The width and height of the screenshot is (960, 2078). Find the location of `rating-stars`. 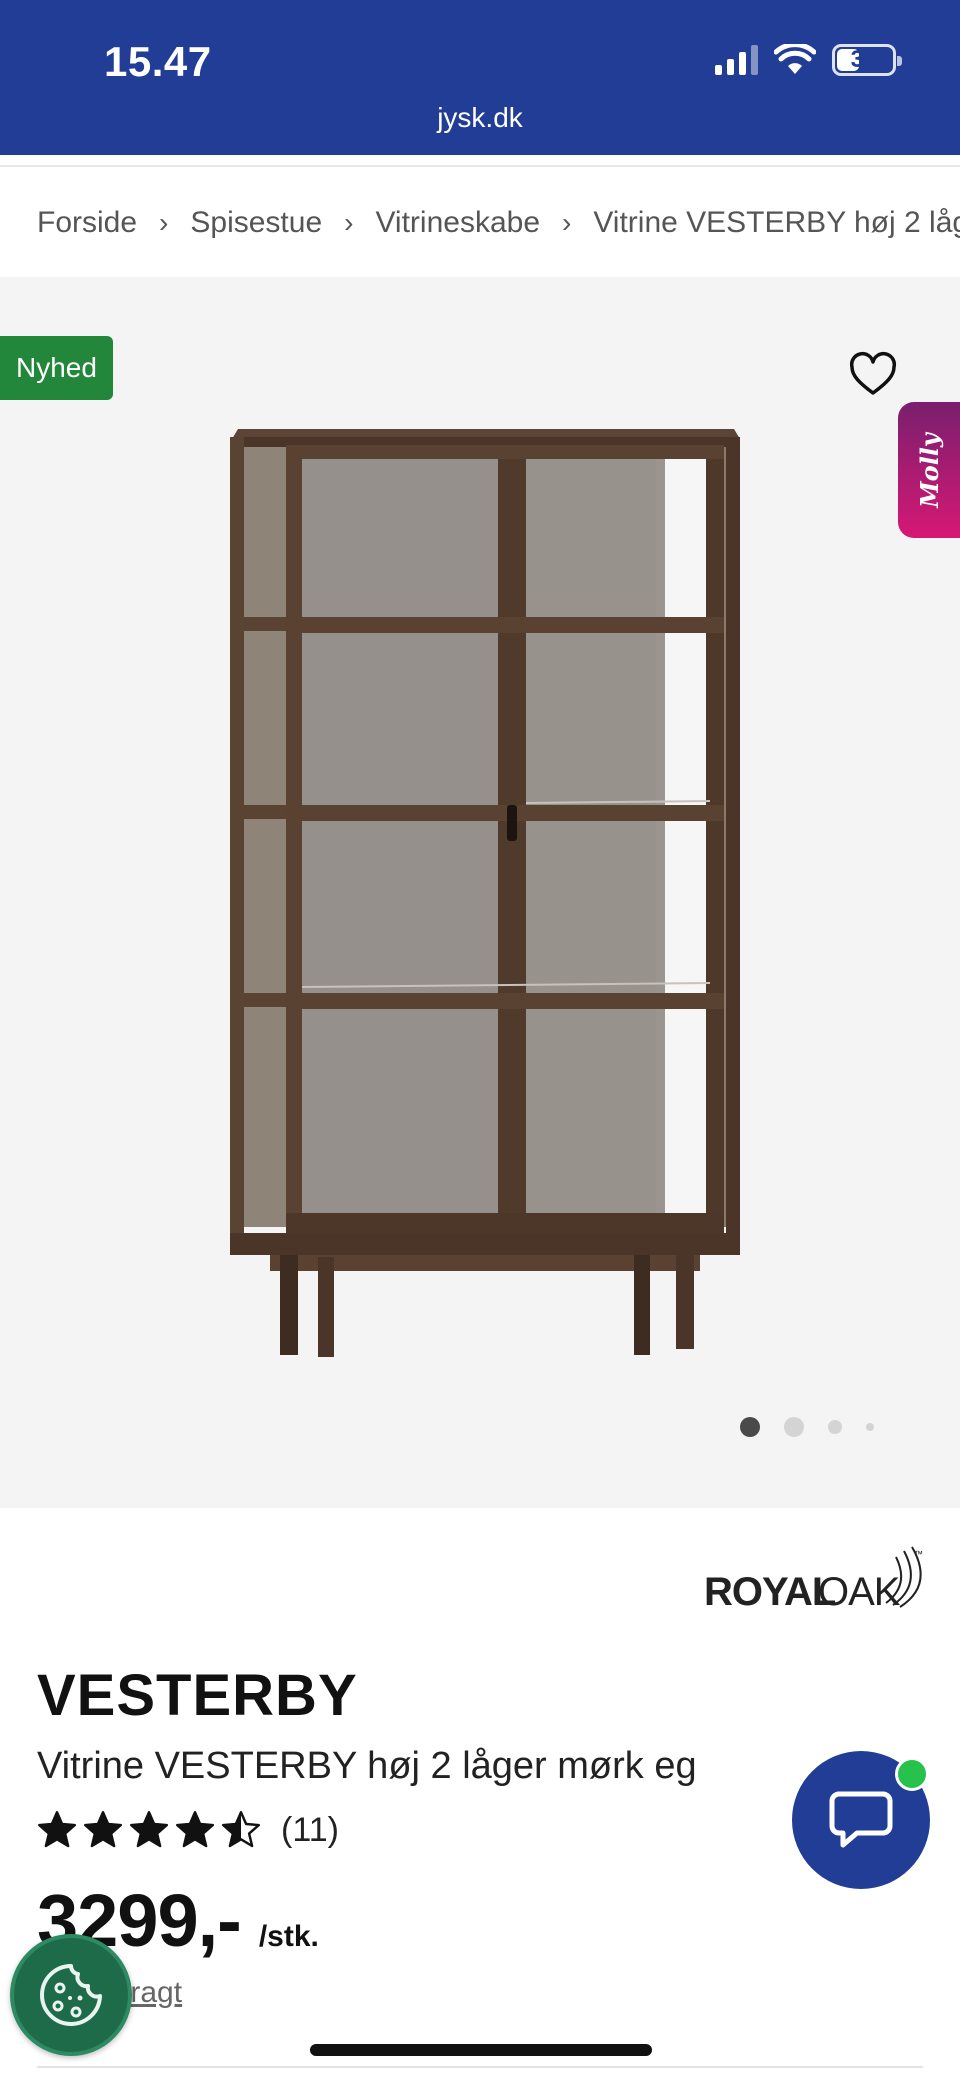

rating-stars is located at coordinates (149, 1830).